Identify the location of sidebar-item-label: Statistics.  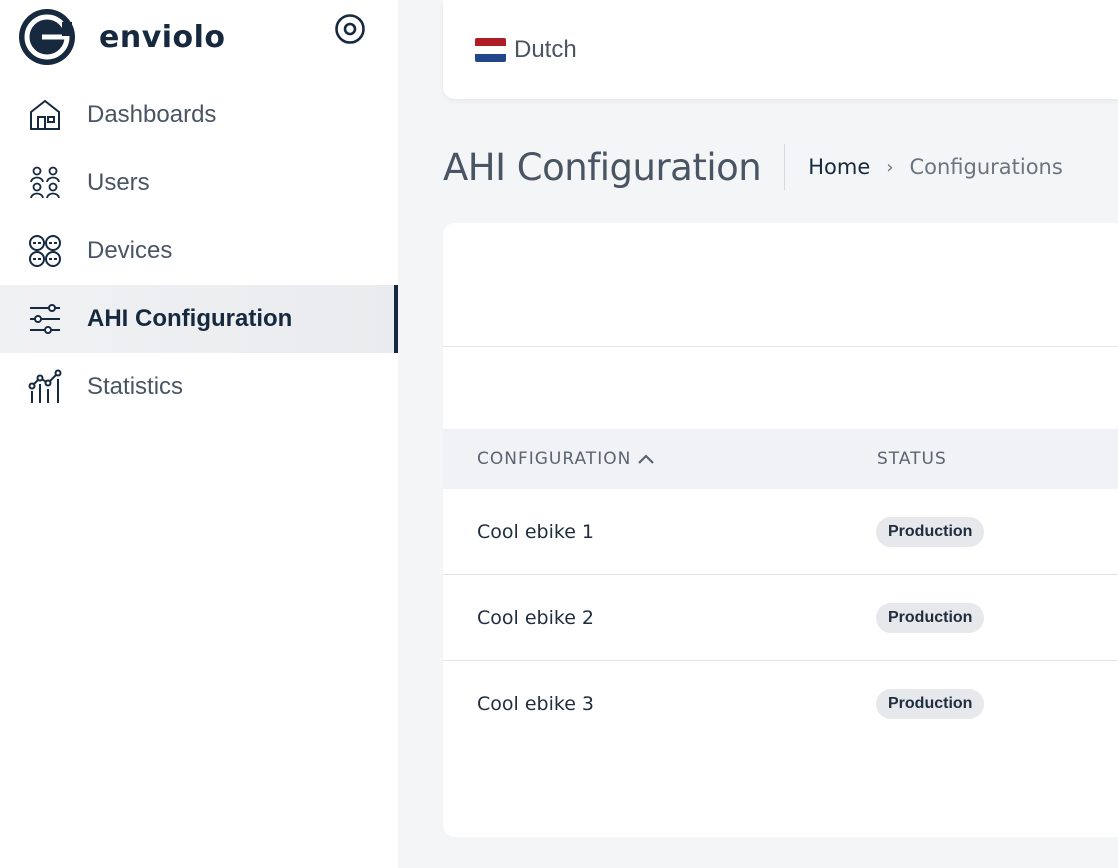
(135, 386).